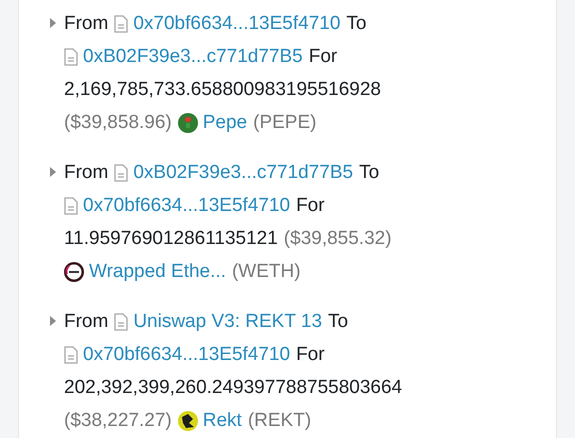  What do you see at coordinates (284, 123) in the screenshot?
I see `token-symbol: (PEPE)` at bounding box center [284, 123].